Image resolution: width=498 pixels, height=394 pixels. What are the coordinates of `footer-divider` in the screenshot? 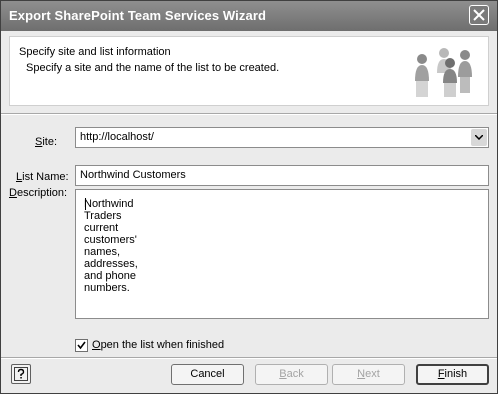 It's located at (249, 358).